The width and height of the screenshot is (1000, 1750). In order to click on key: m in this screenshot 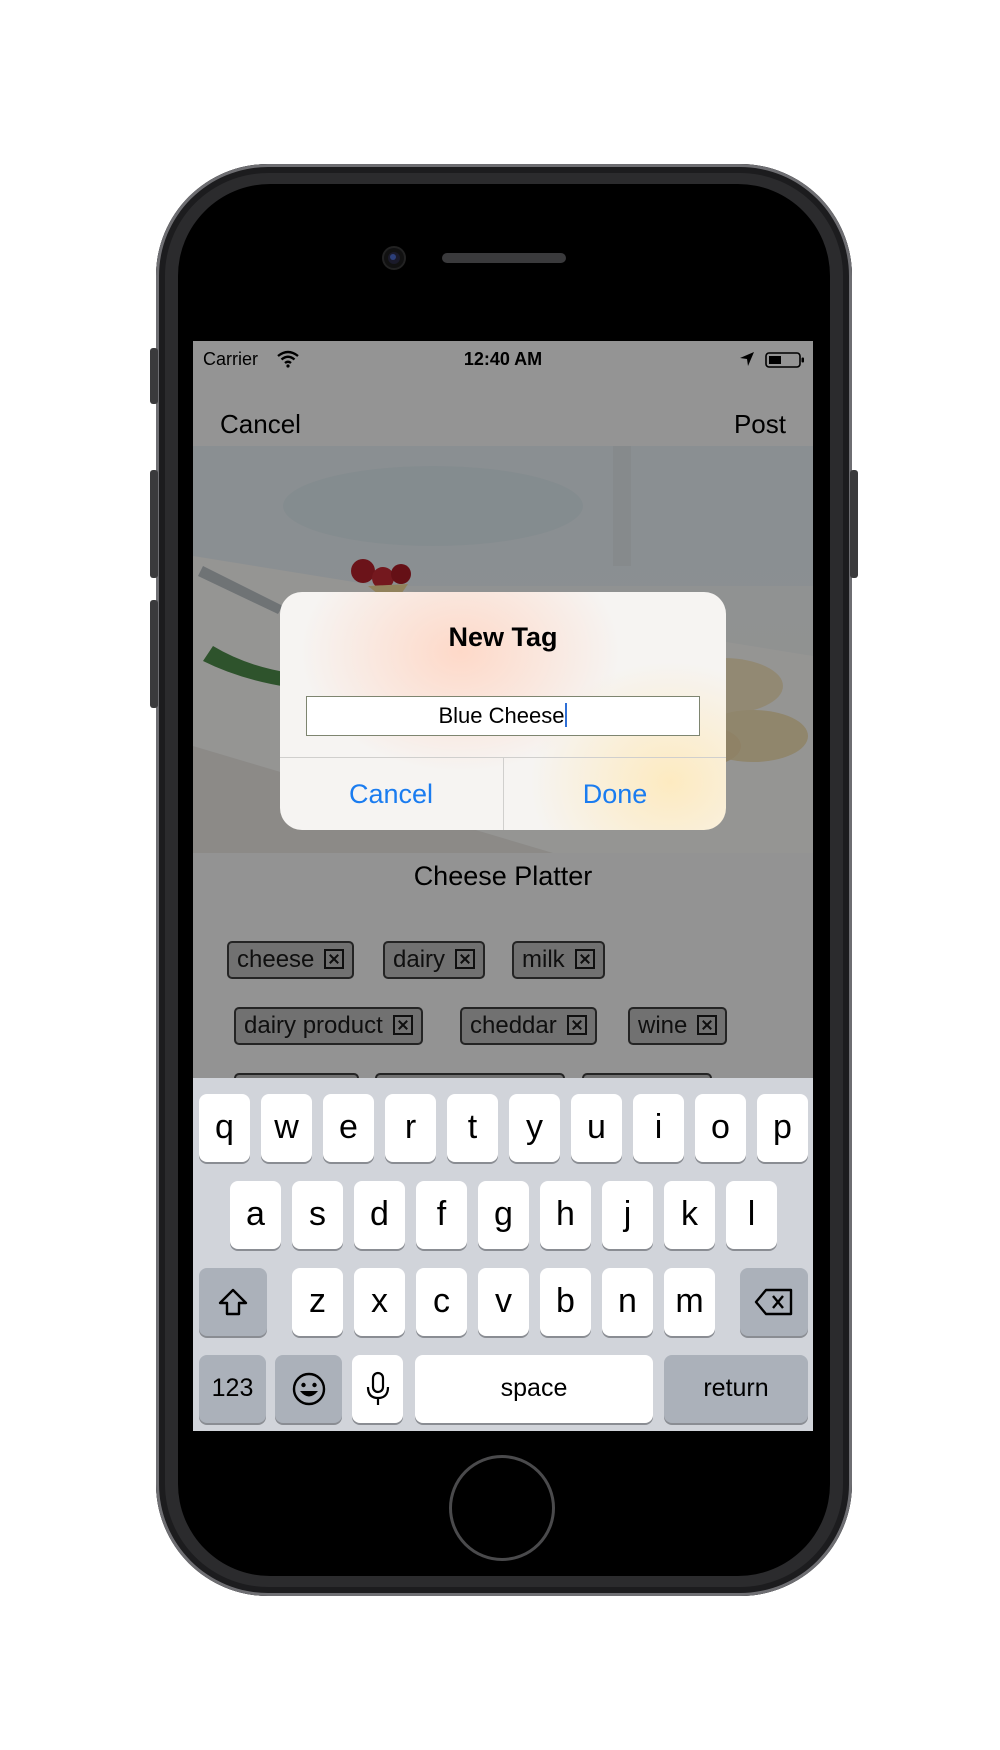, I will do `click(689, 1302)`.